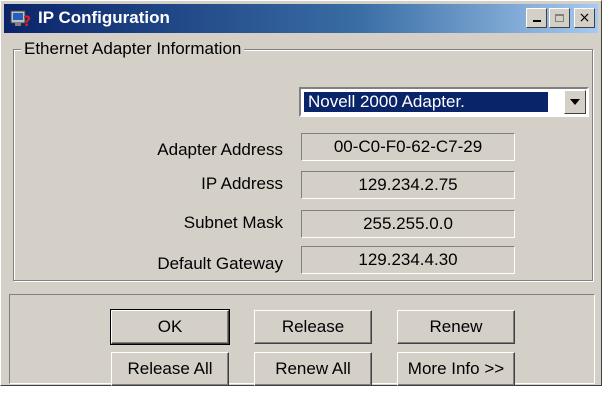 The width and height of the screenshot is (604, 396). What do you see at coordinates (220, 149) in the screenshot?
I see `adapter-address-label: Adapter Address` at bounding box center [220, 149].